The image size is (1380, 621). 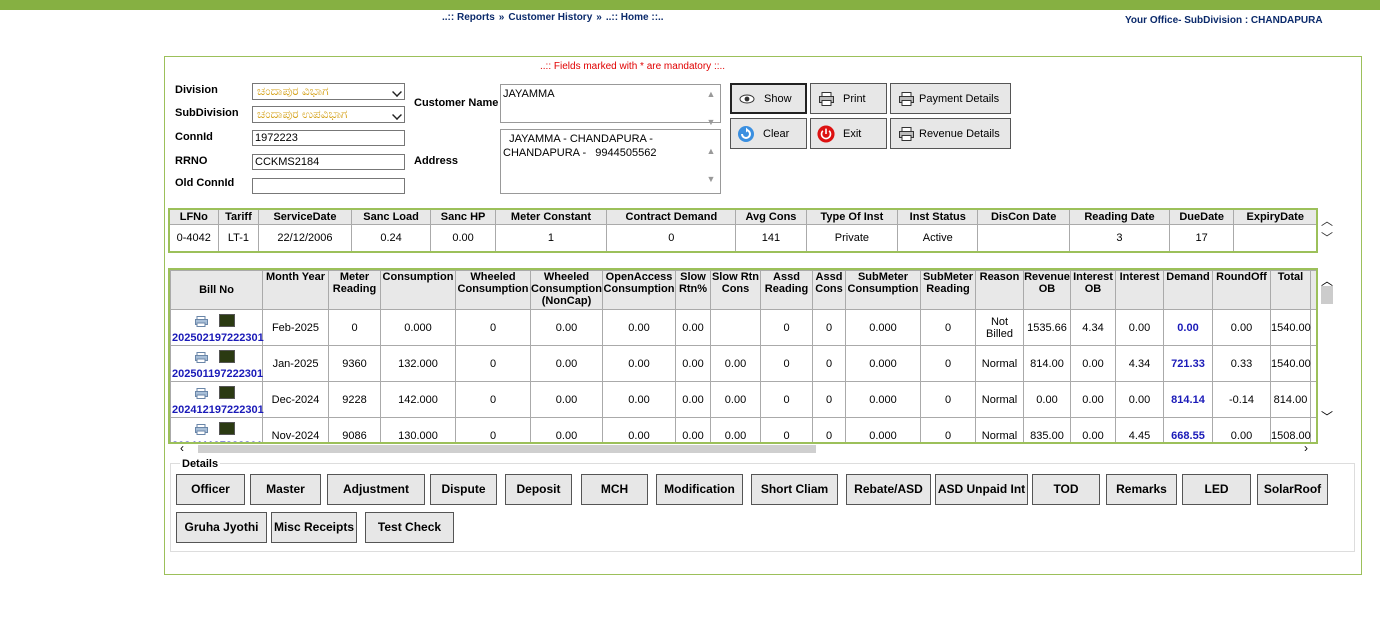 What do you see at coordinates (1188, 327) in the screenshot?
I see `demand-link: 0.00` at bounding box center [1188, 327].